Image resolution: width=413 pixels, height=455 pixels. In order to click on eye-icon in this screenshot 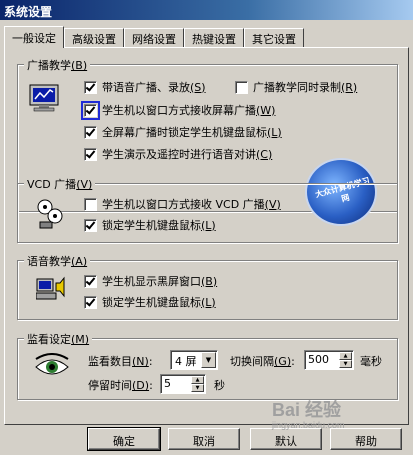, I will do `click(52, 364)`.